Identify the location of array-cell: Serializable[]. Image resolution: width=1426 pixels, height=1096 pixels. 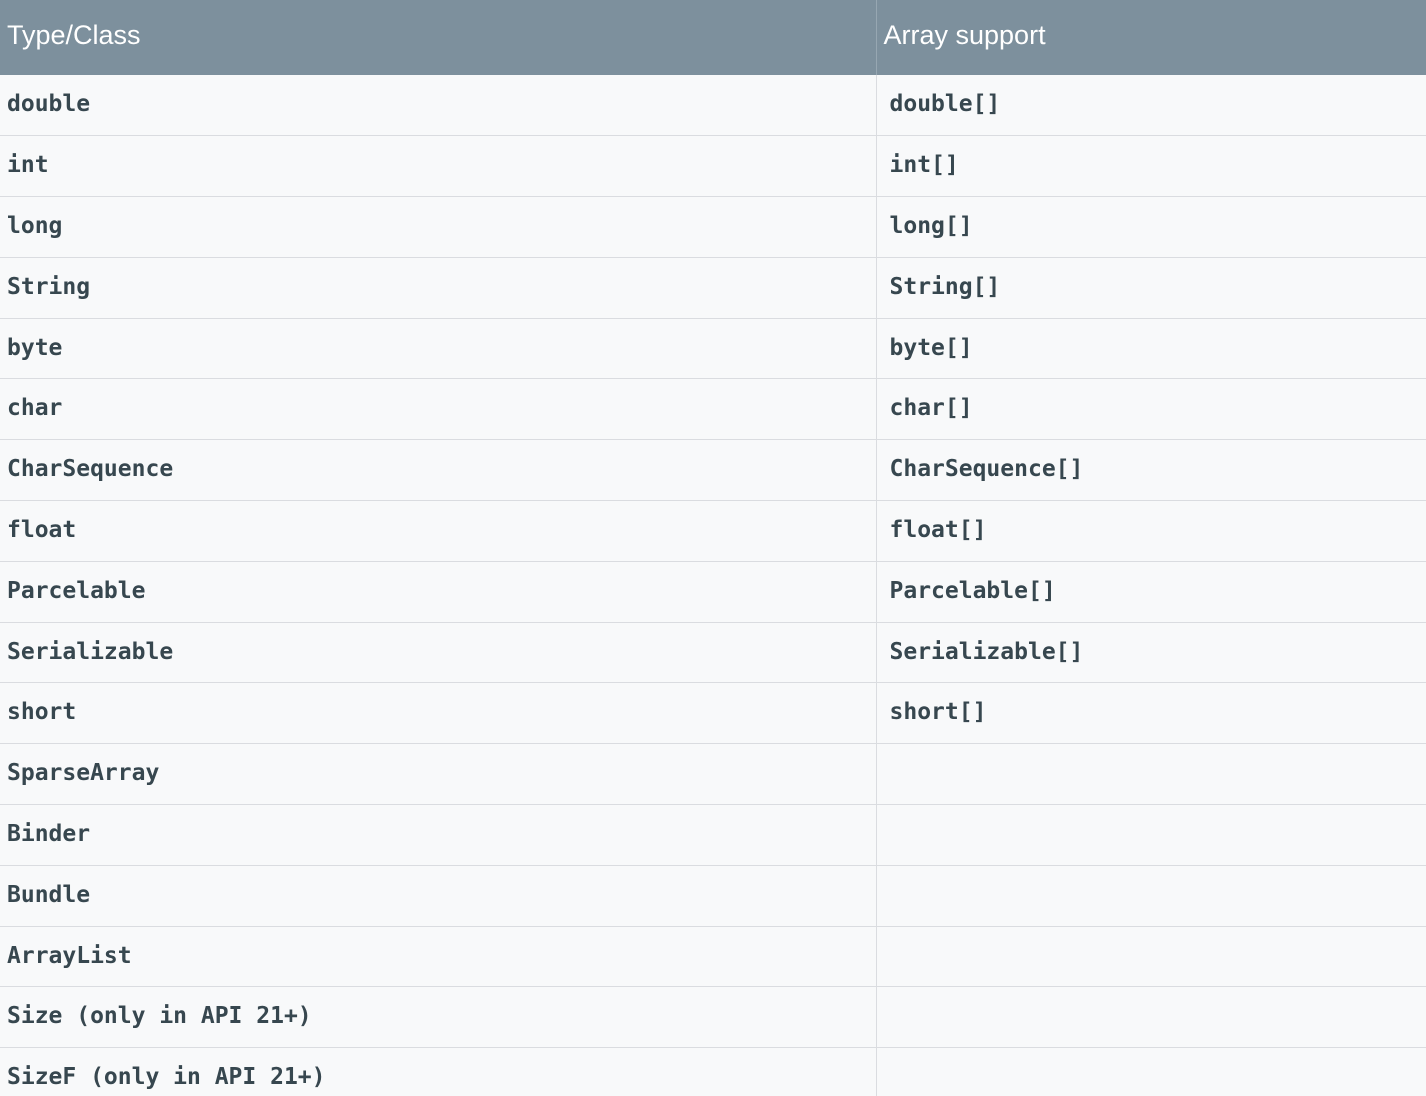
(1151, 653).